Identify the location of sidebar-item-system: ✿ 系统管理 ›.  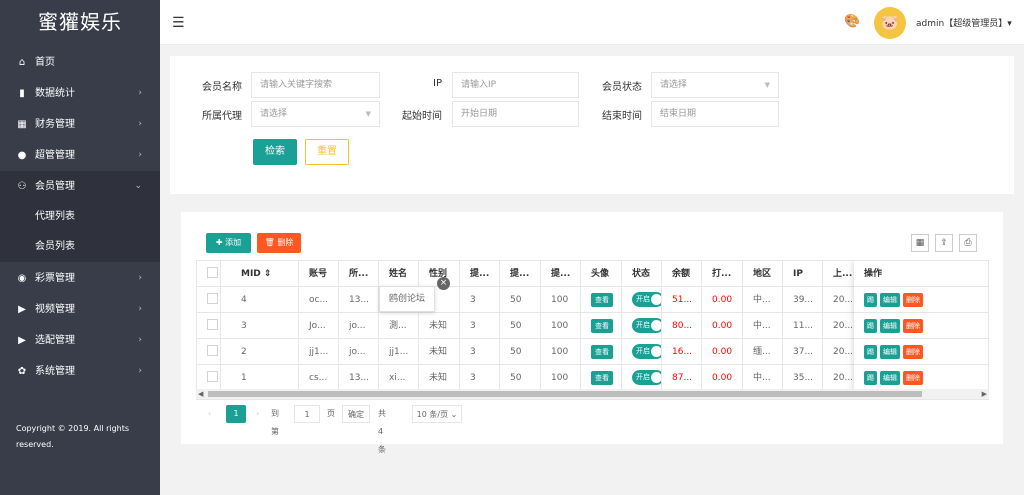
(80, 371).